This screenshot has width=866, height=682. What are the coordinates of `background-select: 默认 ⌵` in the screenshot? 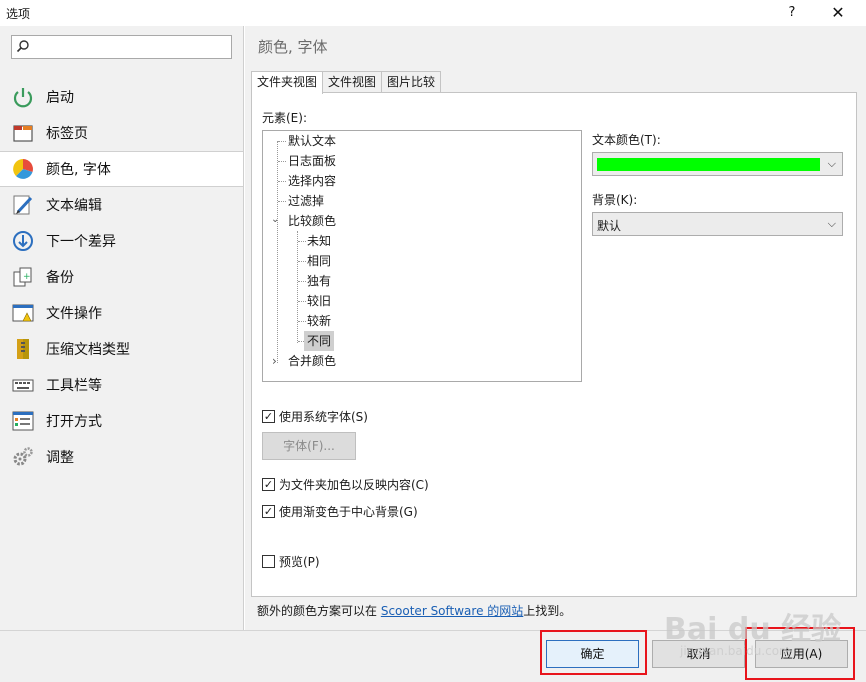 It's located at (717, 224).